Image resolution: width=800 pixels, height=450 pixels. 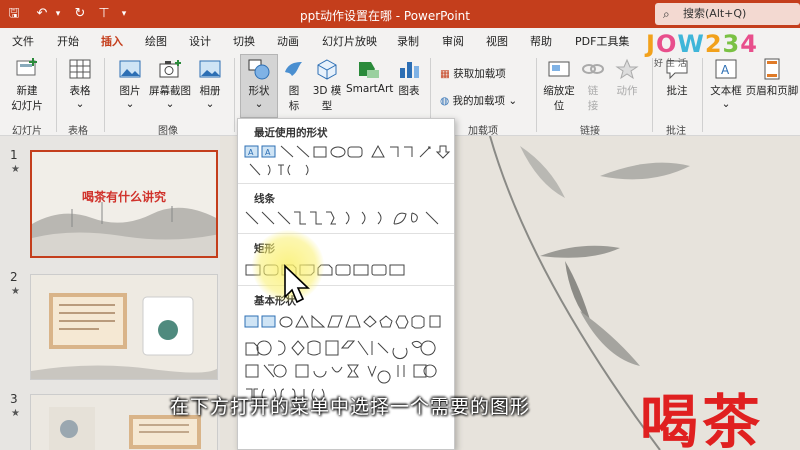 What do you see at coordinates (14, 277) in the screenshot?
I see `slide-number: 2` at bounding box center [14, 277].